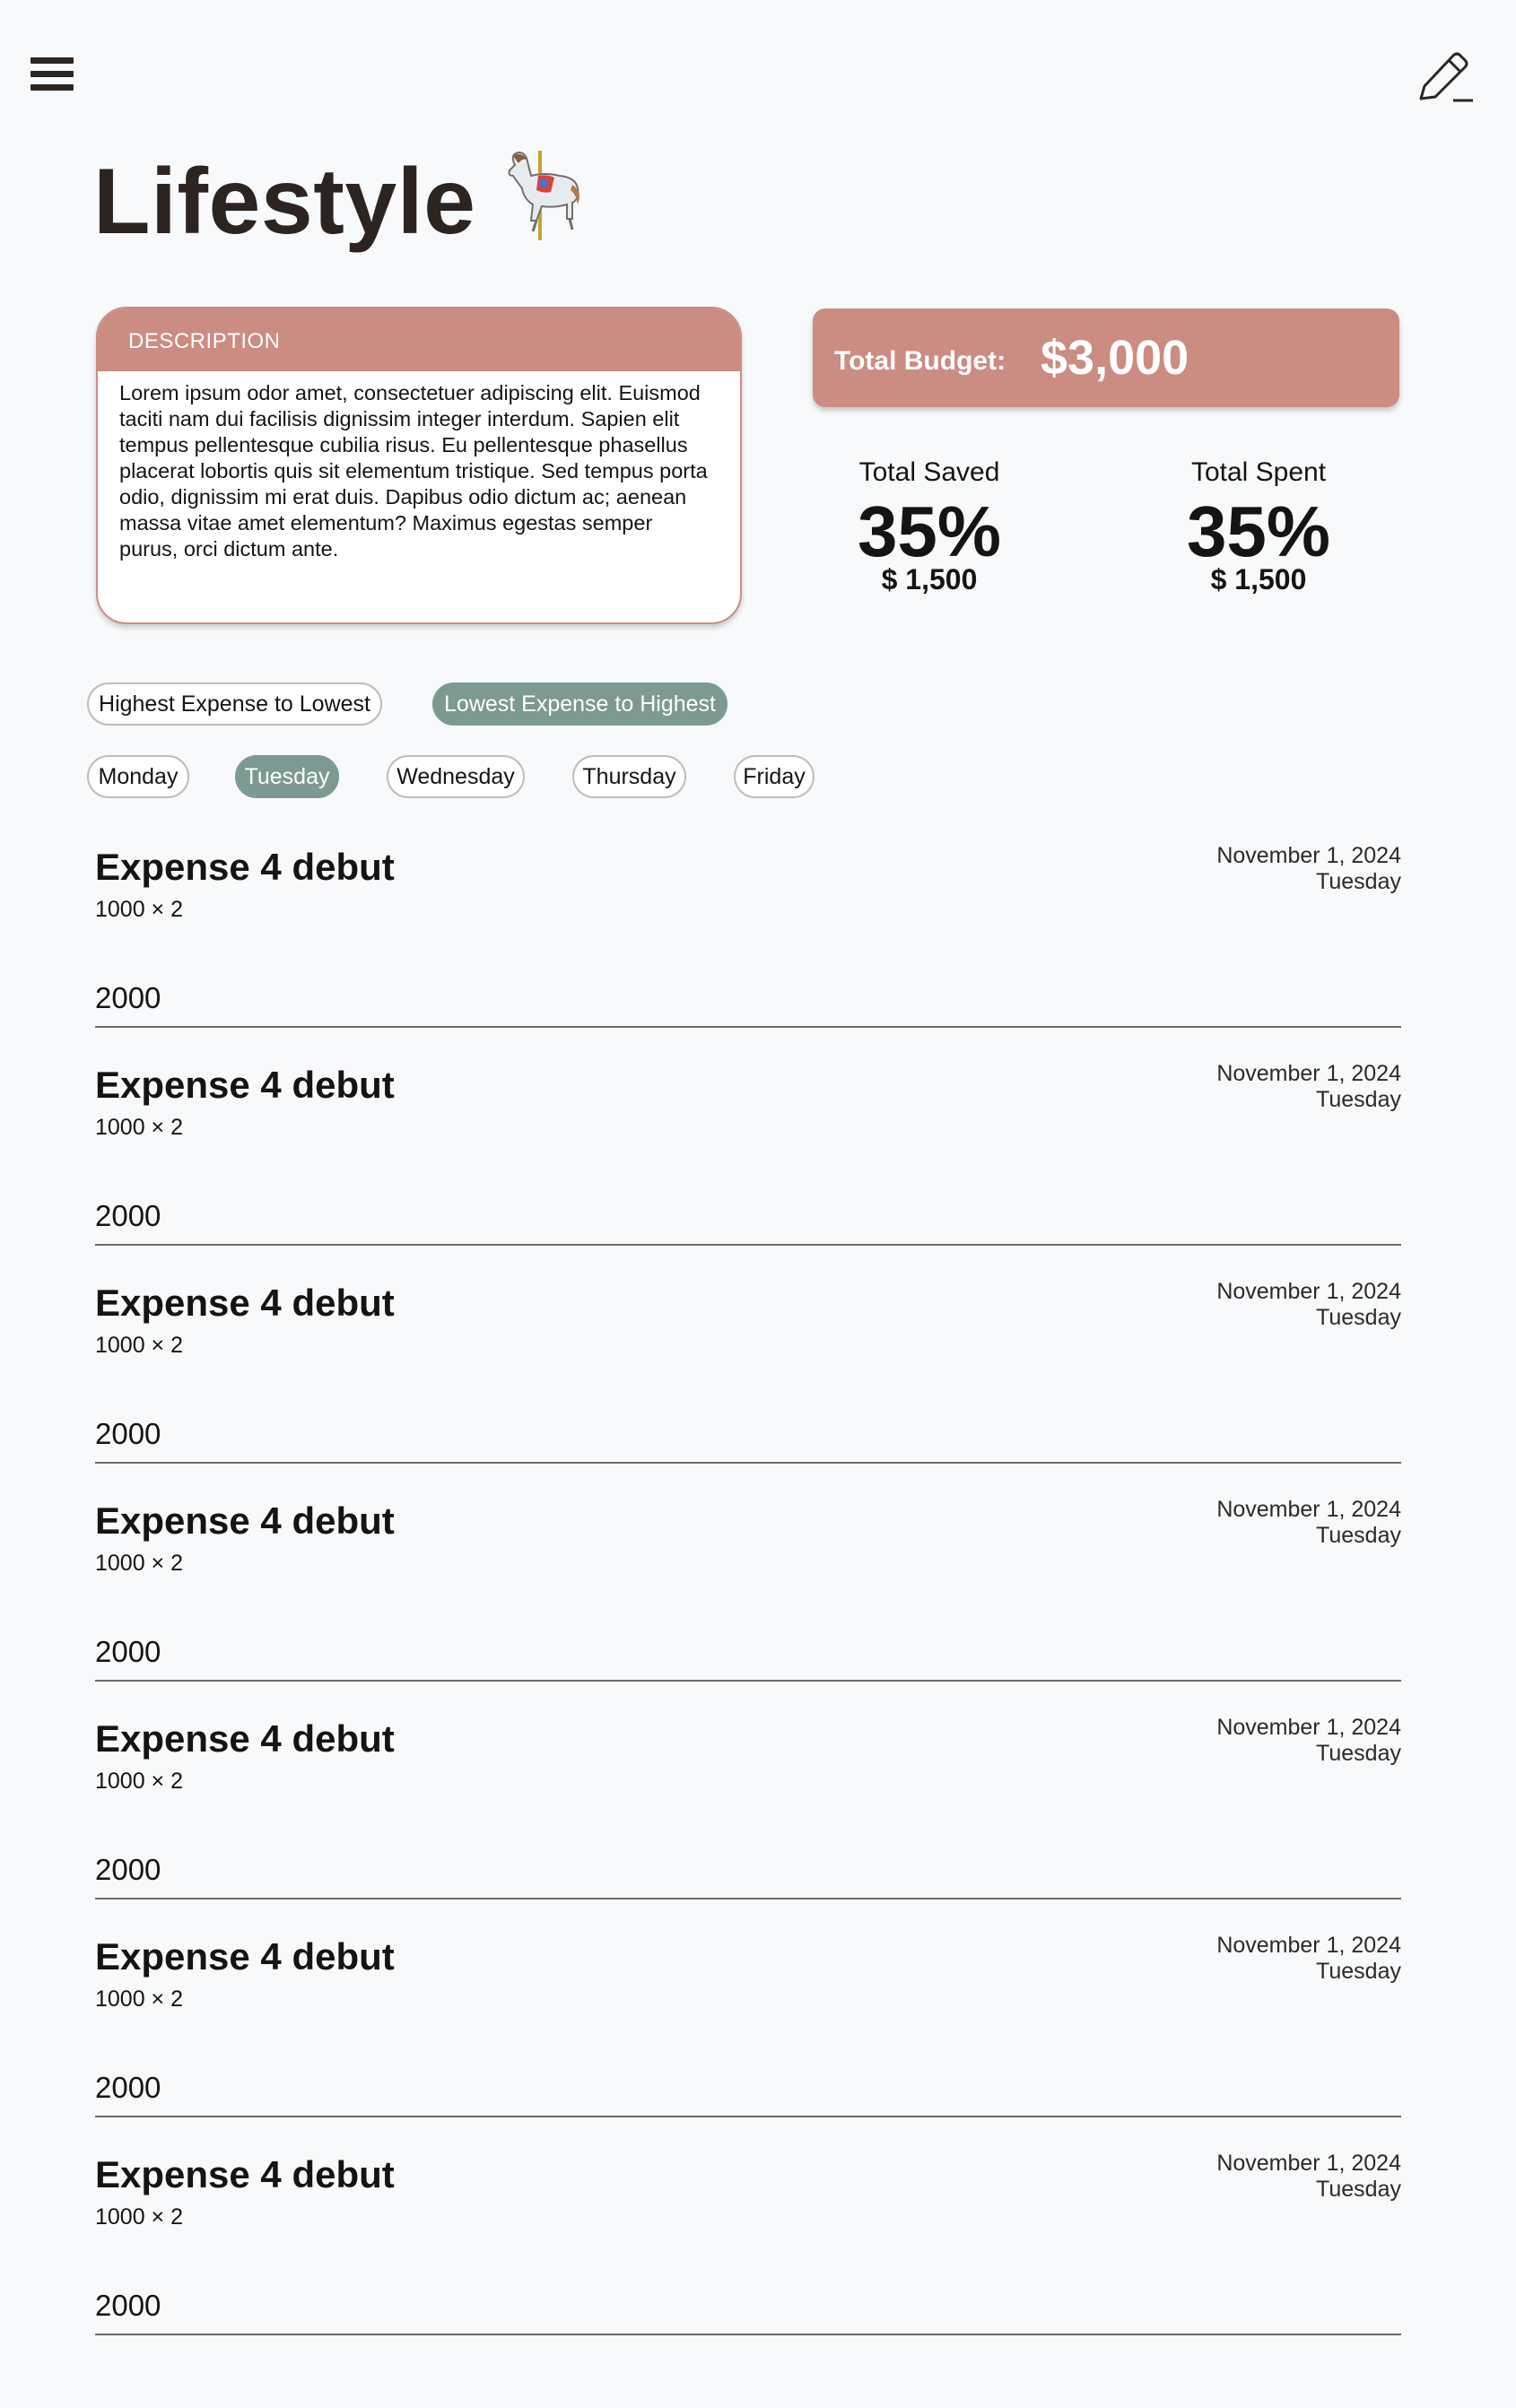 The height and width of the screenshot is (2408, 1516). I want to click on total-spent-label: Total Spent, so click(1258, 472).